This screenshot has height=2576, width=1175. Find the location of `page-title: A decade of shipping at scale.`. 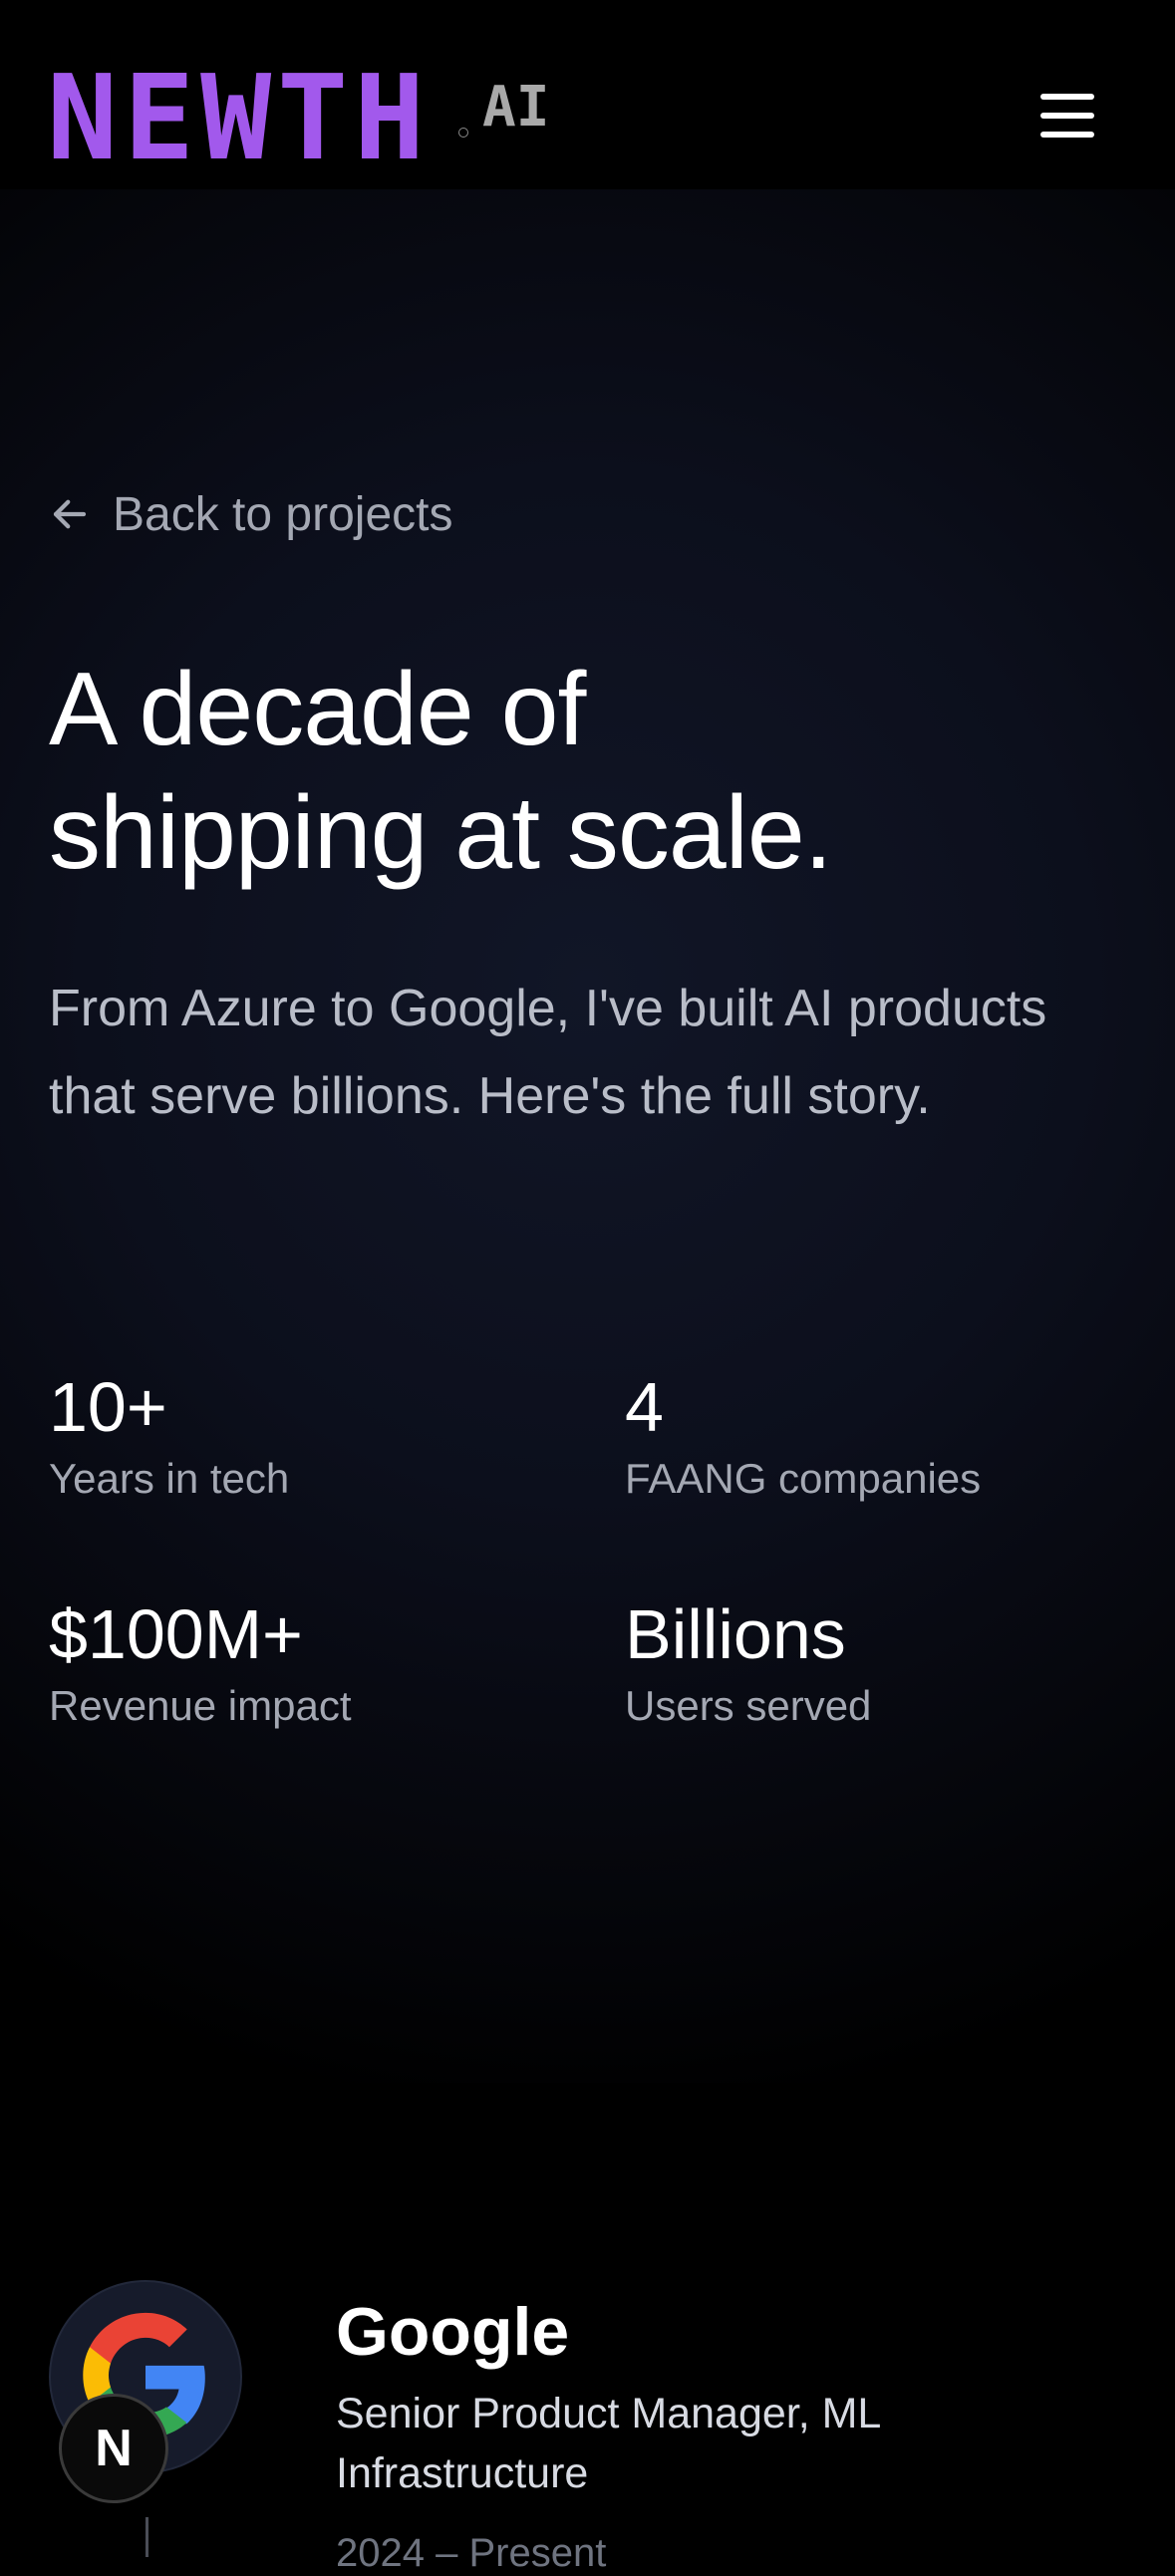

page-title: A decade of shipping at scale. is located at coordinates (587, 771).